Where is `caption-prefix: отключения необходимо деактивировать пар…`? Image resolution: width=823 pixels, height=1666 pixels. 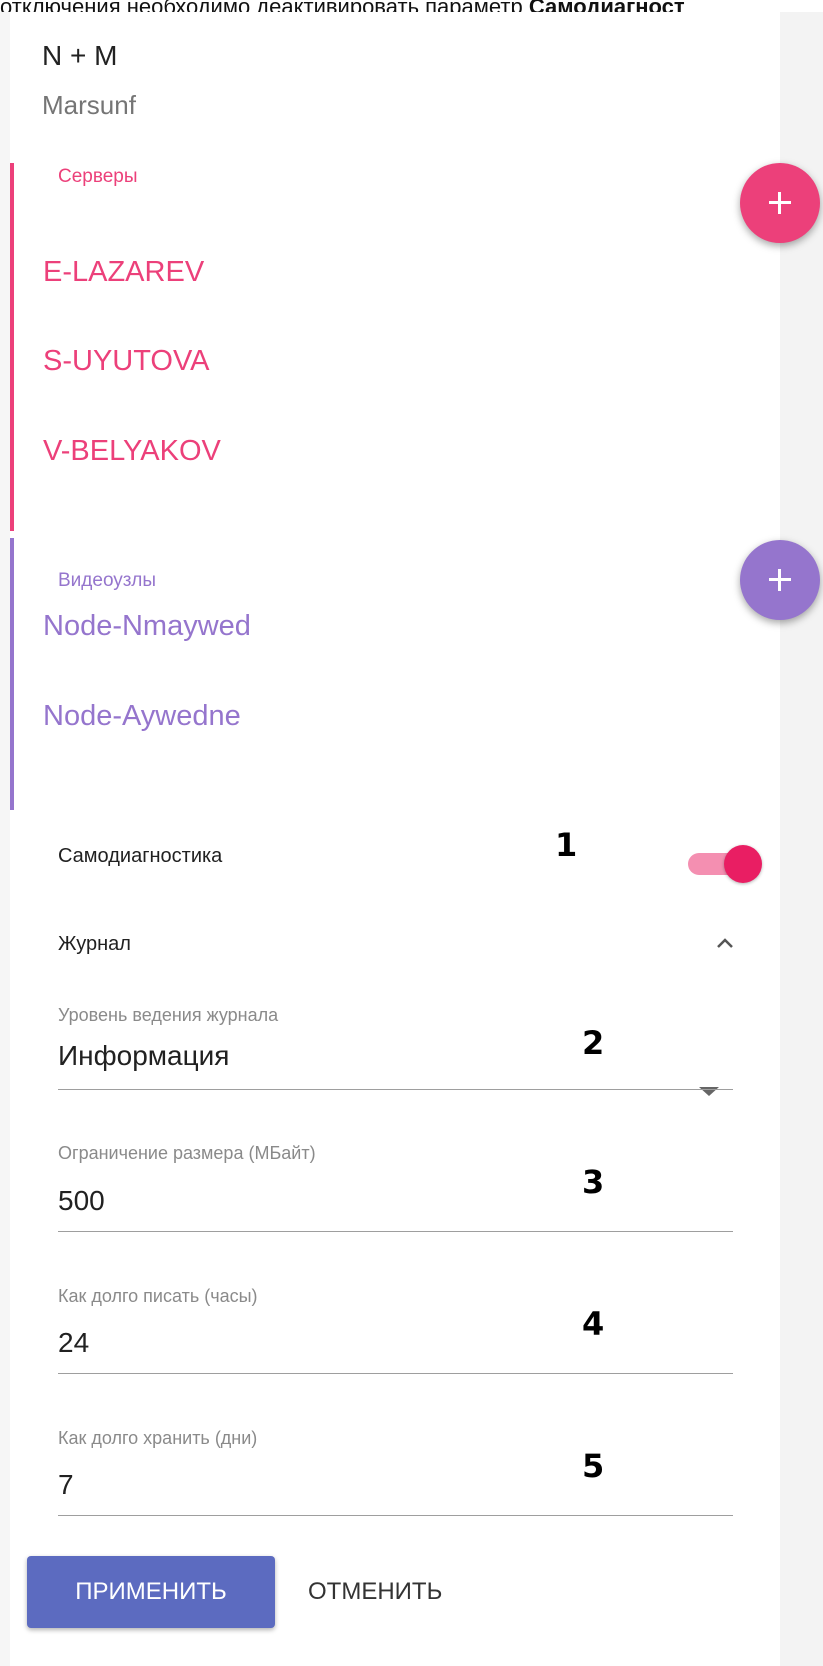 caption-prefix: отключения необходимо деактивировать пар… is located at coordinates (264, 6).